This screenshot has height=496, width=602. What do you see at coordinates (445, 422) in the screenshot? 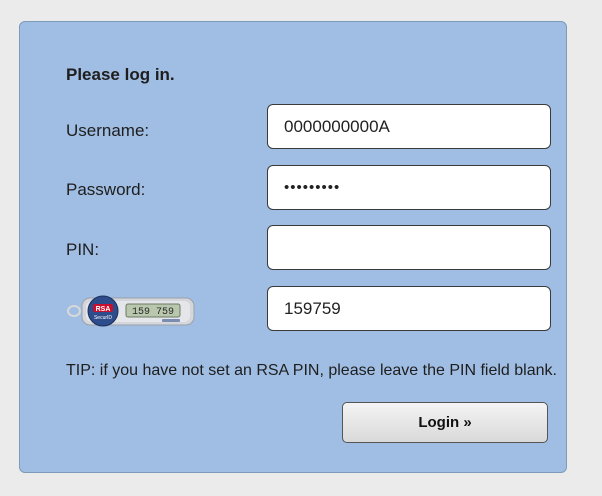
I see `login-button: Login »` at bounding box center [445, 422].